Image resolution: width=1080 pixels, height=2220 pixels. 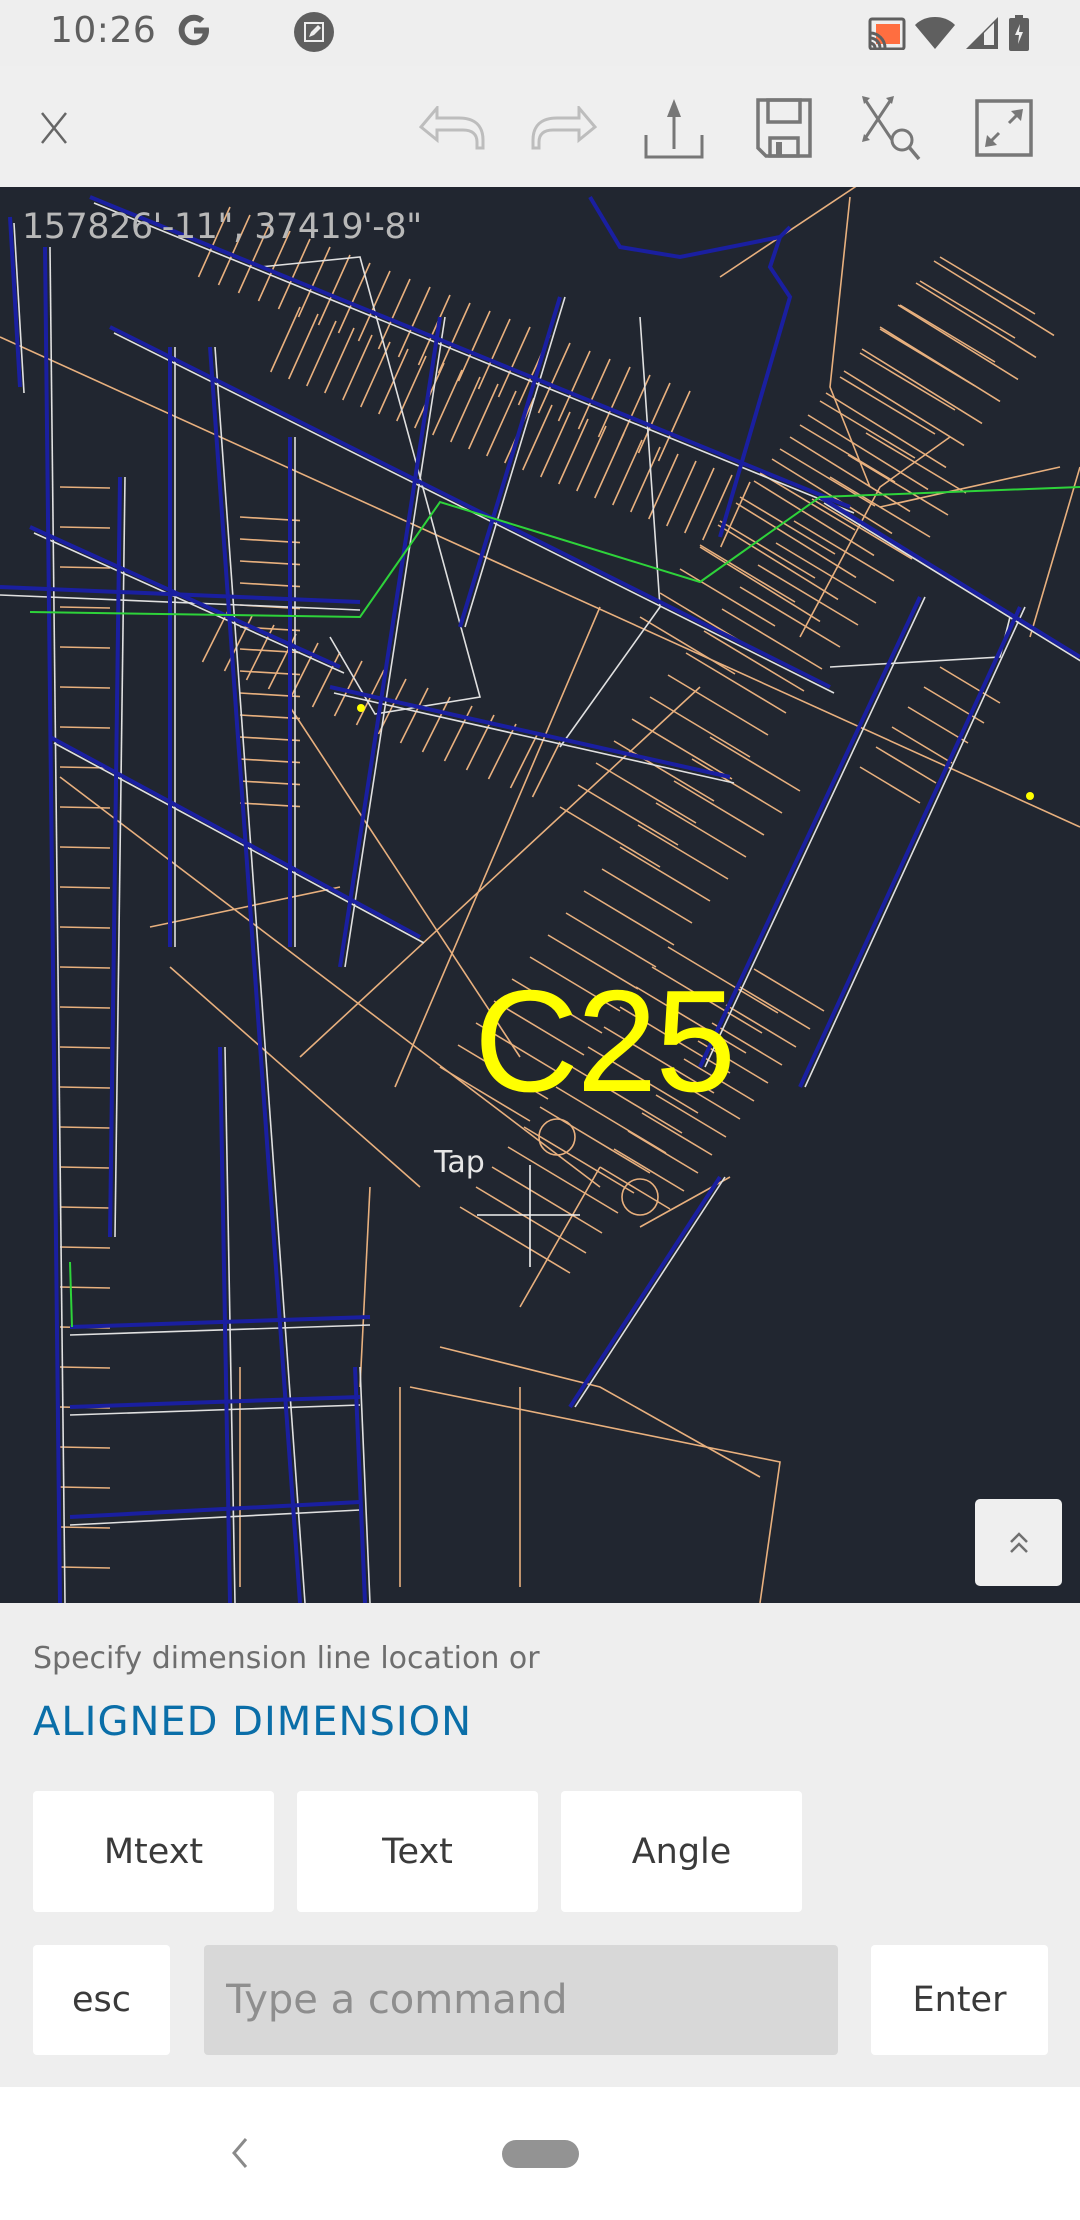 I want to click on coordinate-readout: 157826'-11", 37419'-8", so click(x=222, y=227).